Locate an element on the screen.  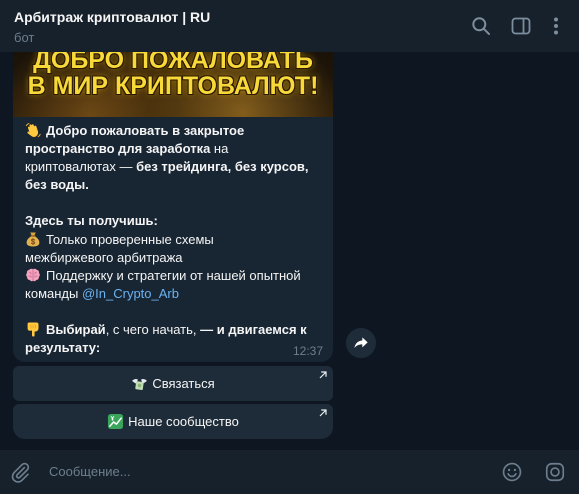
message-line: команды @In_Crypto_Arb is located at coordinates (173, 294).